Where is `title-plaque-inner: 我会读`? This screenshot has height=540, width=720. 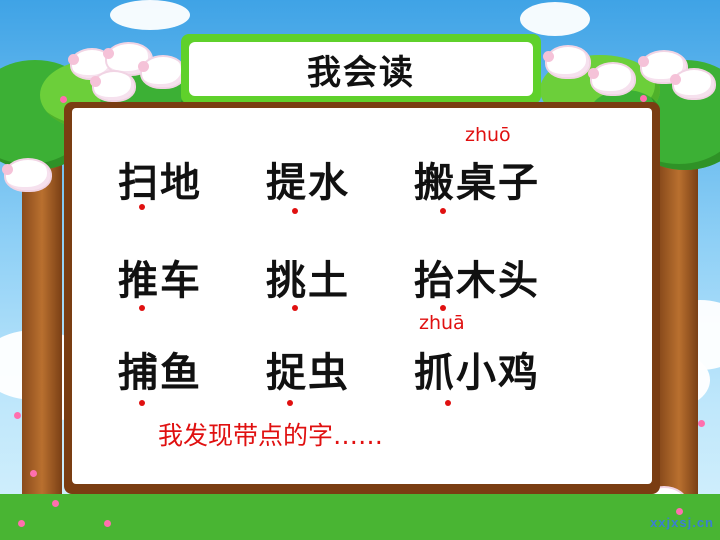 title-plaque-inner: 我会读 is located at coordinates (361, 69).